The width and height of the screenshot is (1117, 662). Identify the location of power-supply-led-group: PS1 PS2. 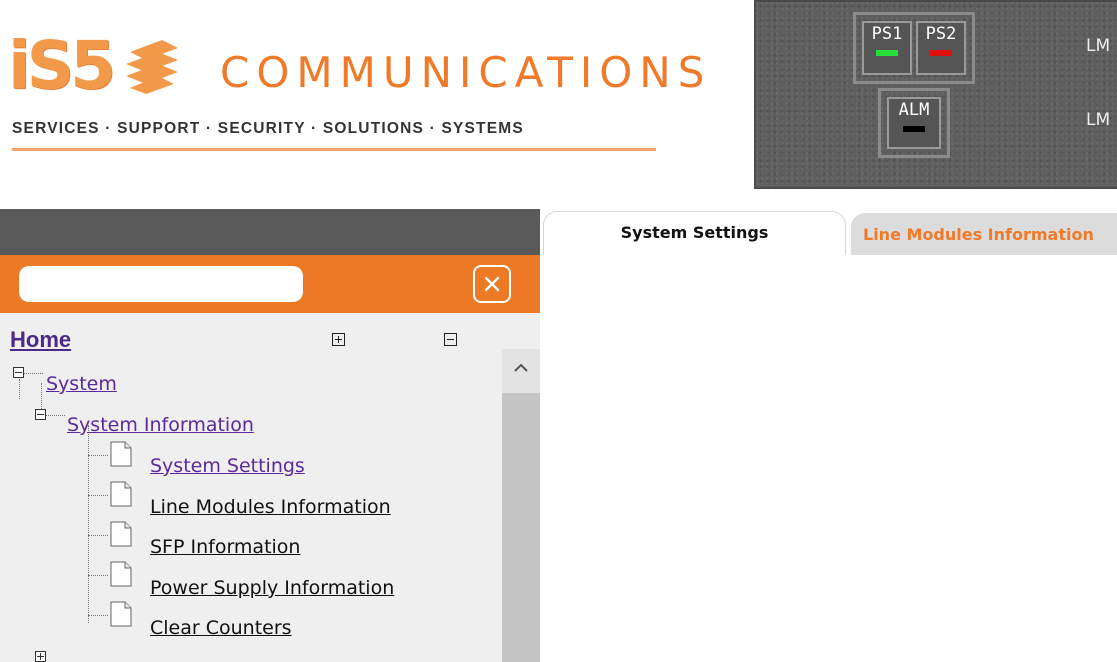
(914, 48).